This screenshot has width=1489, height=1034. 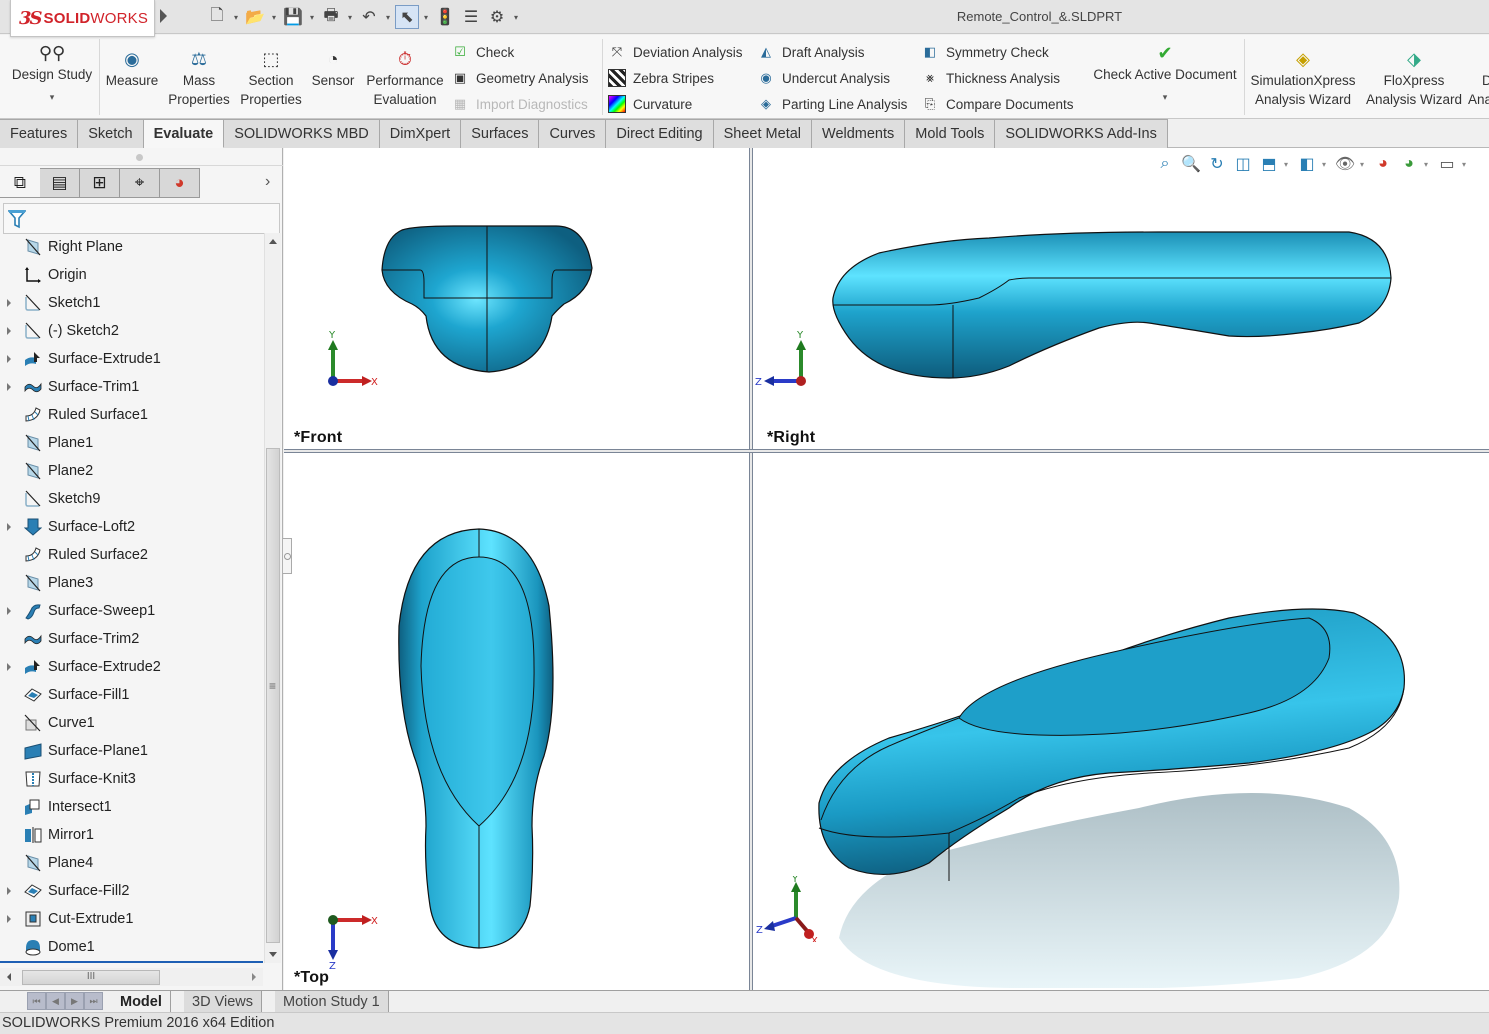 I want to click on tree-item-intersect1: Intersect1, so click(x=131, y=807).